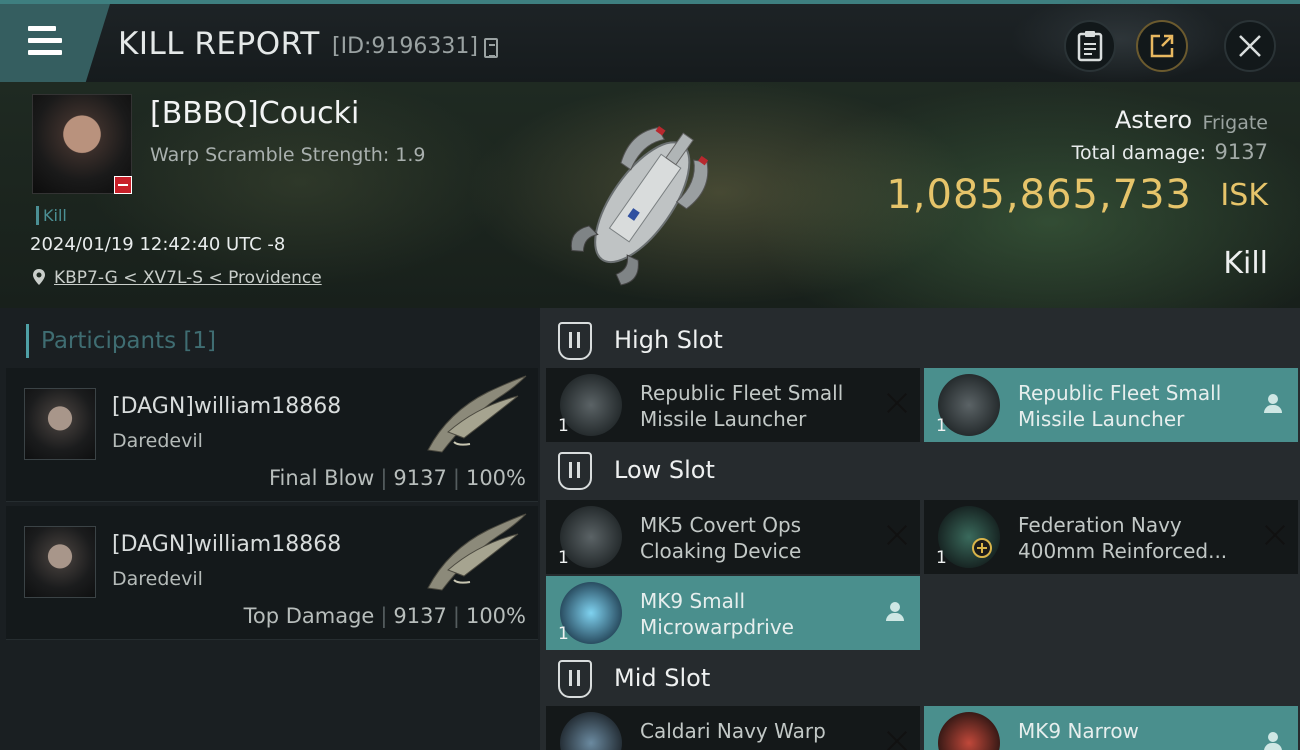 The height and width of the screenshot is (750, 1300). What do you see at coordinates (717, 614) in the screenshot?
I see `item-name: MK9 Small Microwarpdrive` at bounding box center [717, 614].